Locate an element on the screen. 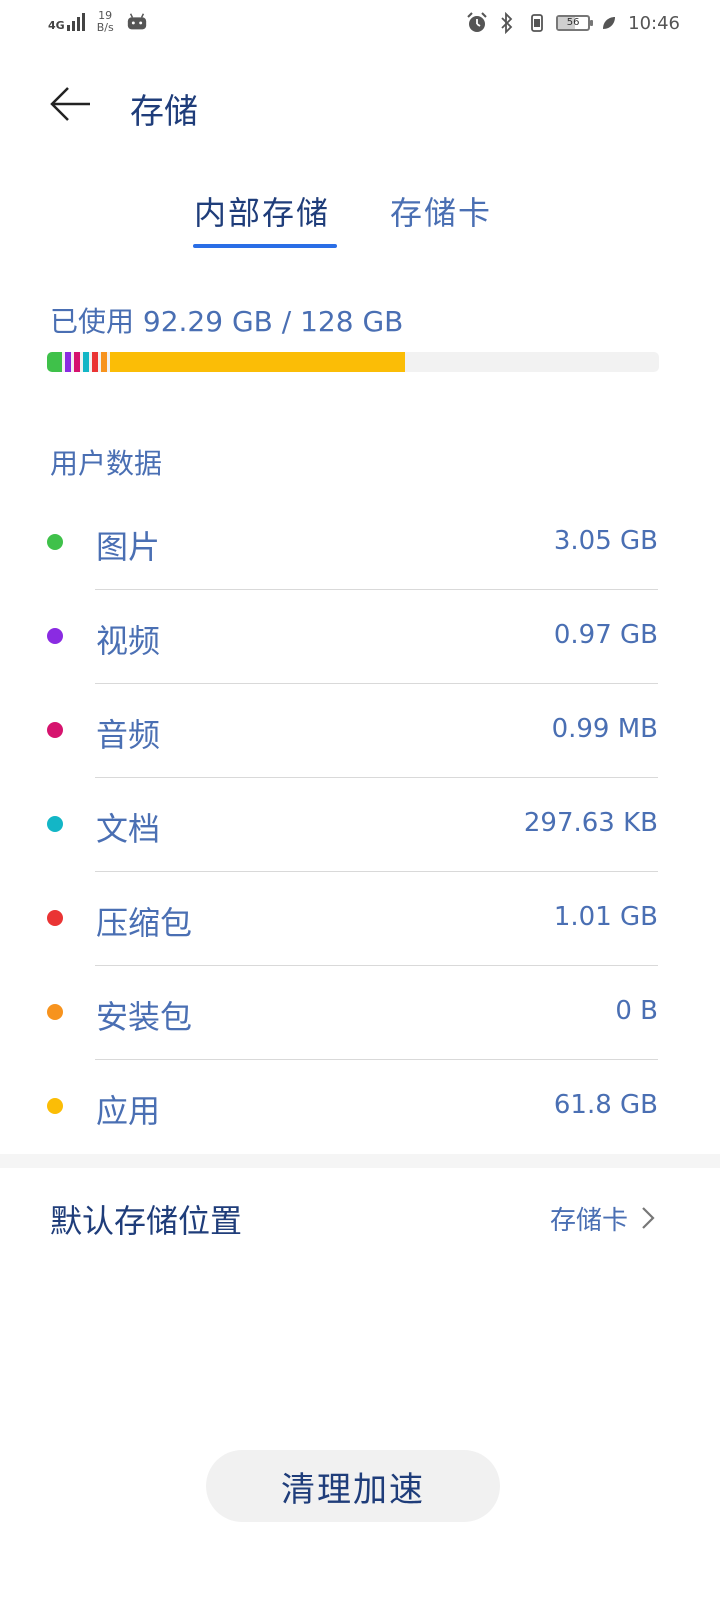  alarm-icon is located at coordinates (477, 23).